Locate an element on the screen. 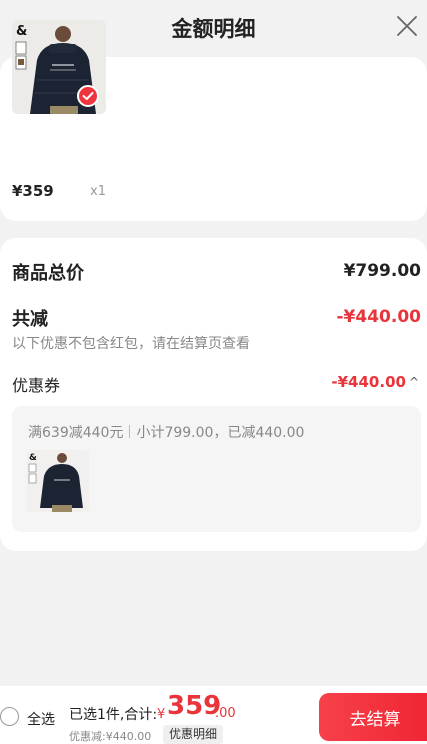 Image resolution: width=427 pixels, height=744 pixels. reduction-value: -¥440.00 is located at coordinates (379, 317).